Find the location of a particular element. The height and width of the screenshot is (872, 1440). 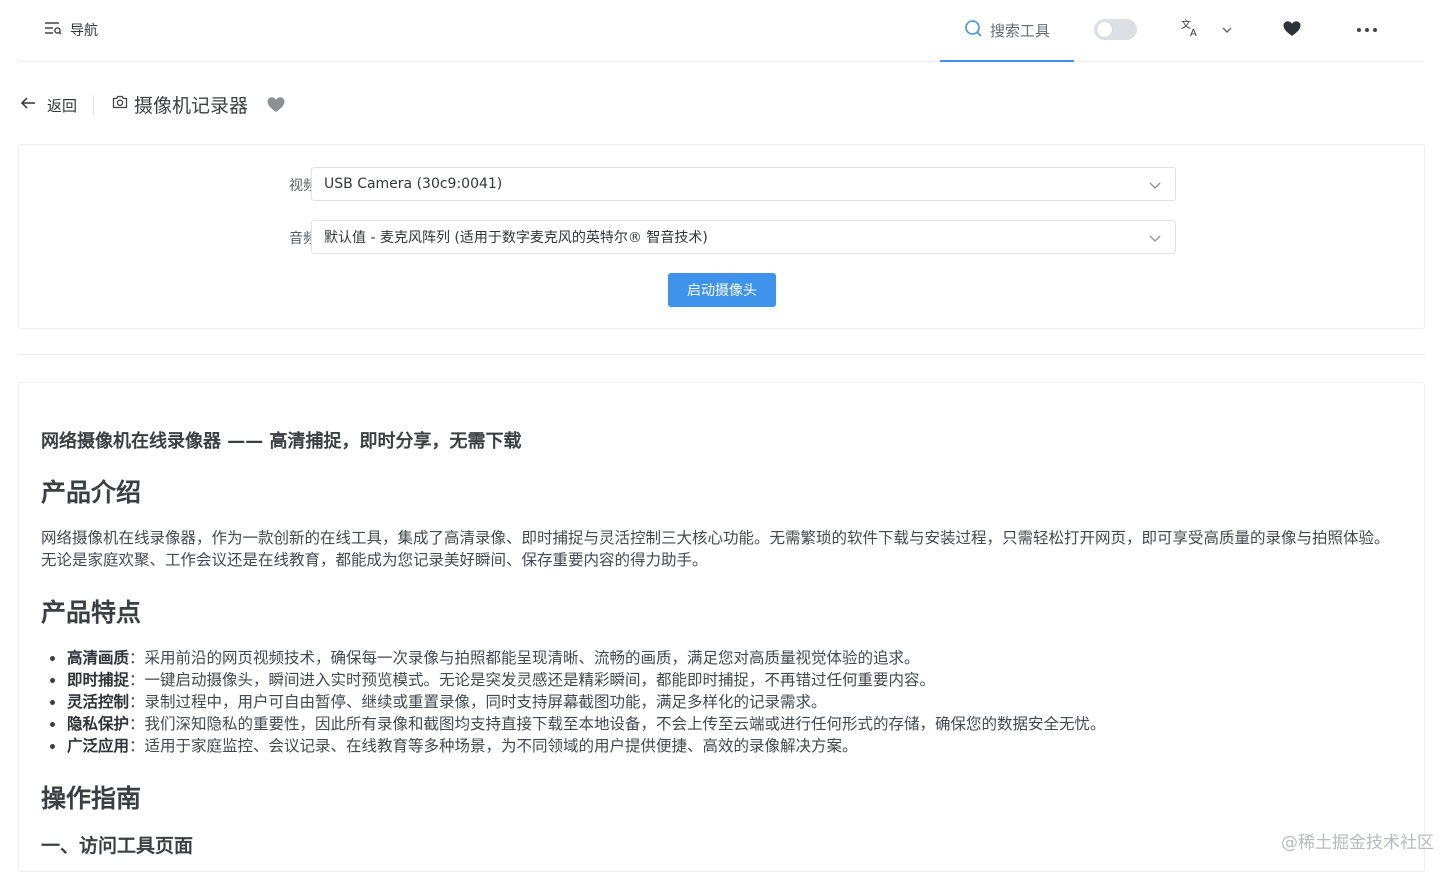

favorite-toggle-heart-icon is located at coordinates (276, 105).